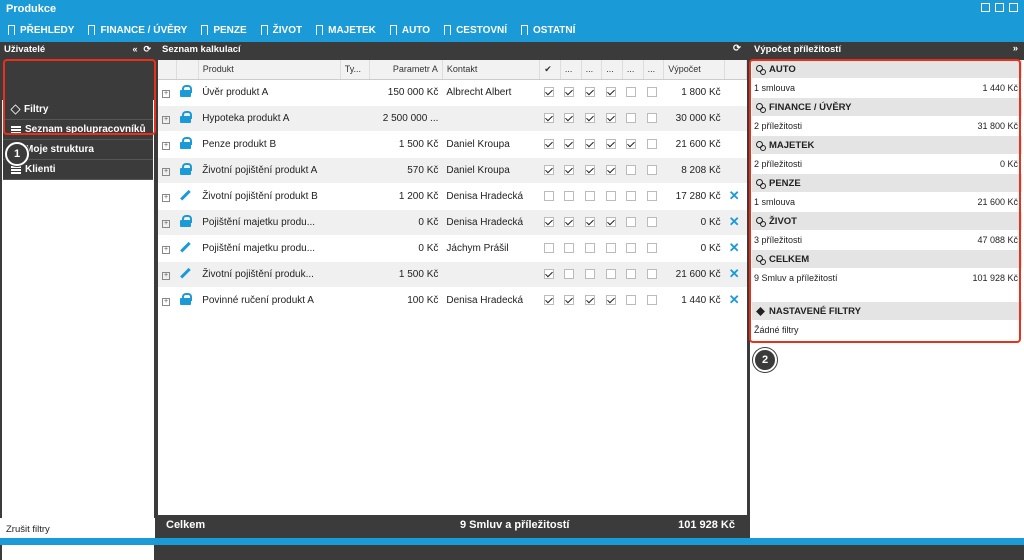 This screenshot has height=560, width=1024. What do you see at coordinates (134, 49) in the screenshot?
I see `collapse-left-icon: «` at bounding box center [134, 49].